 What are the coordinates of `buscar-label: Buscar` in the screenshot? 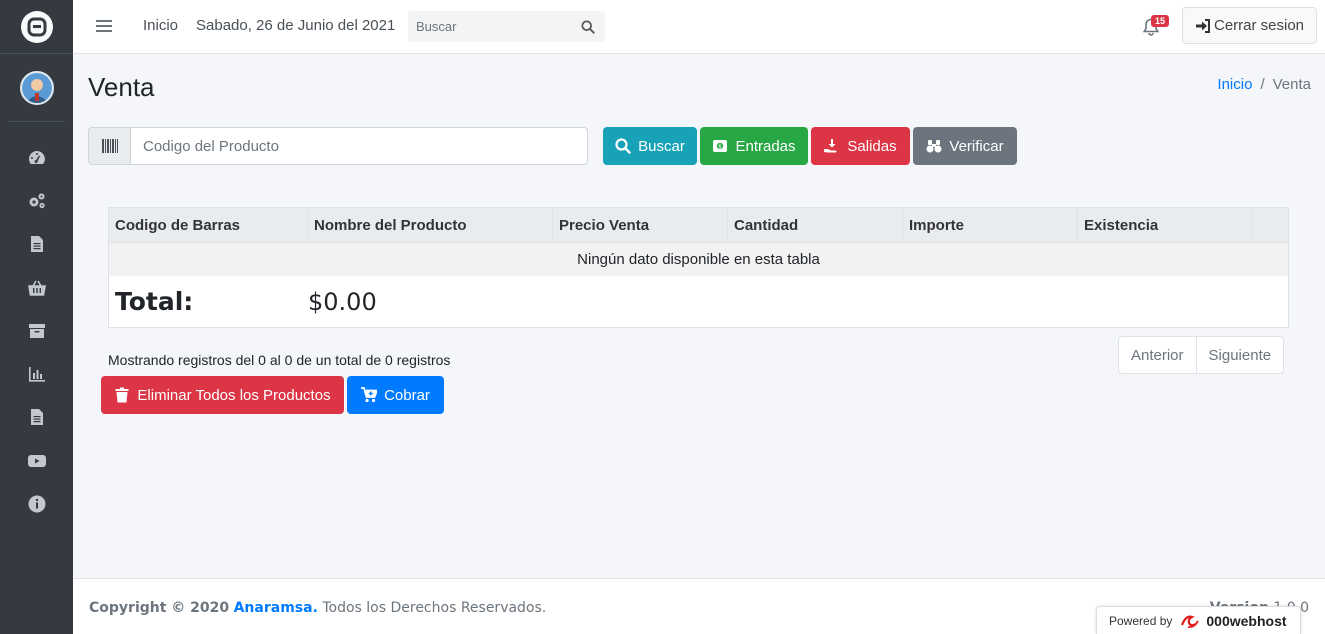 It's located at (661, 146).